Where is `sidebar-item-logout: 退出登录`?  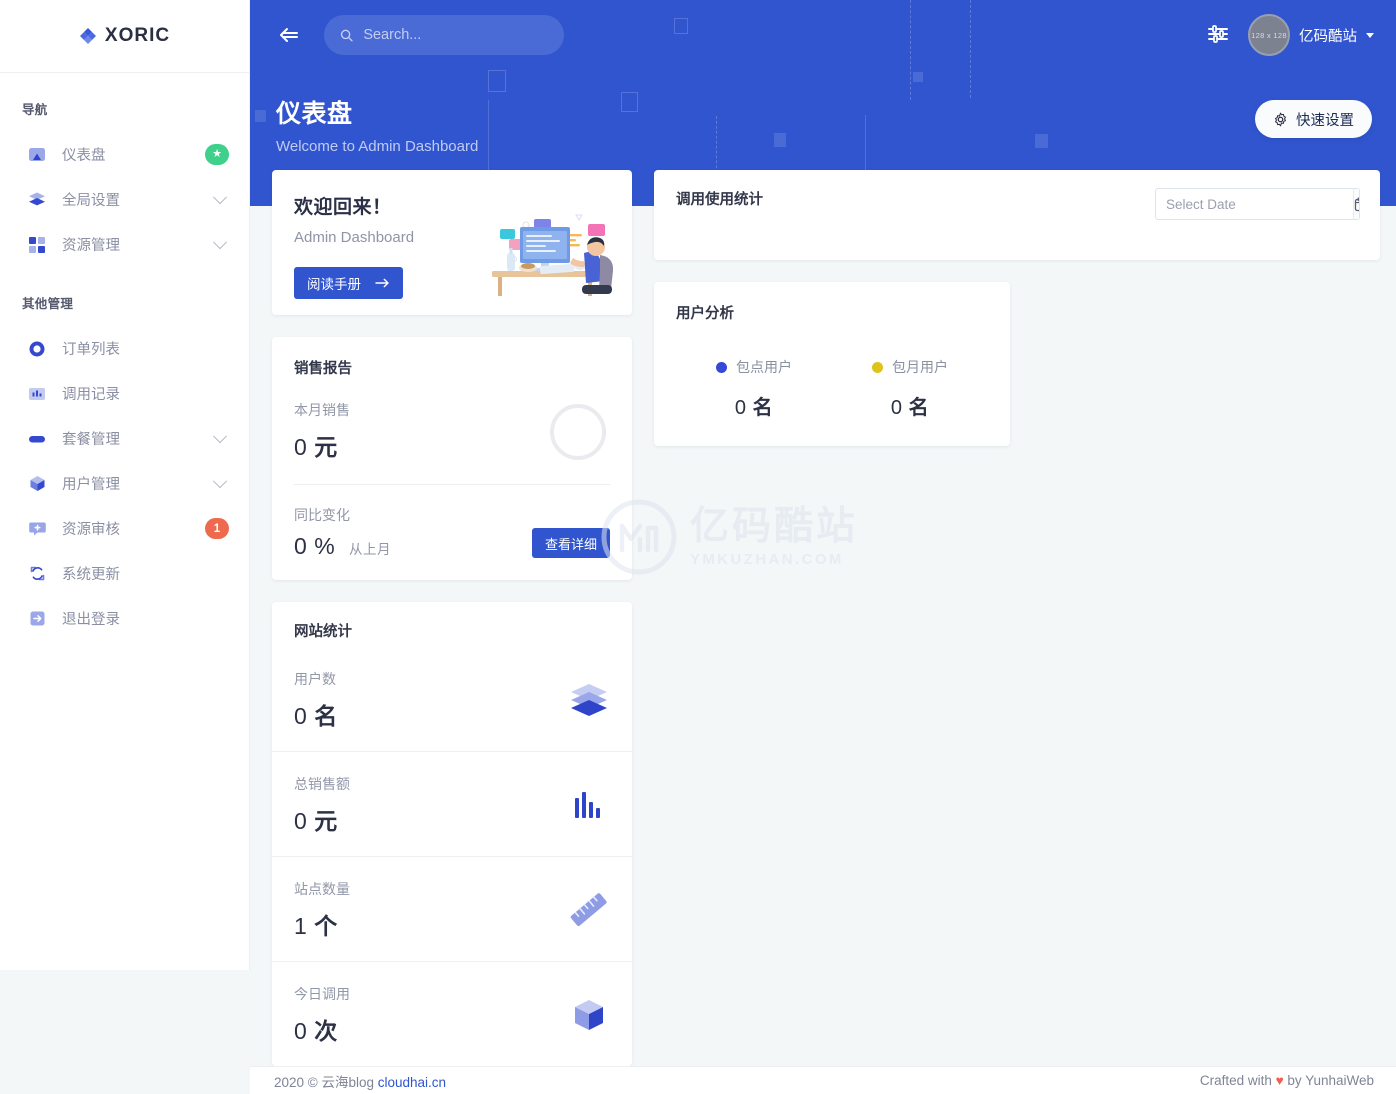 sidebar-item-logout: 退出登录 is located at coordinates (124, 618).